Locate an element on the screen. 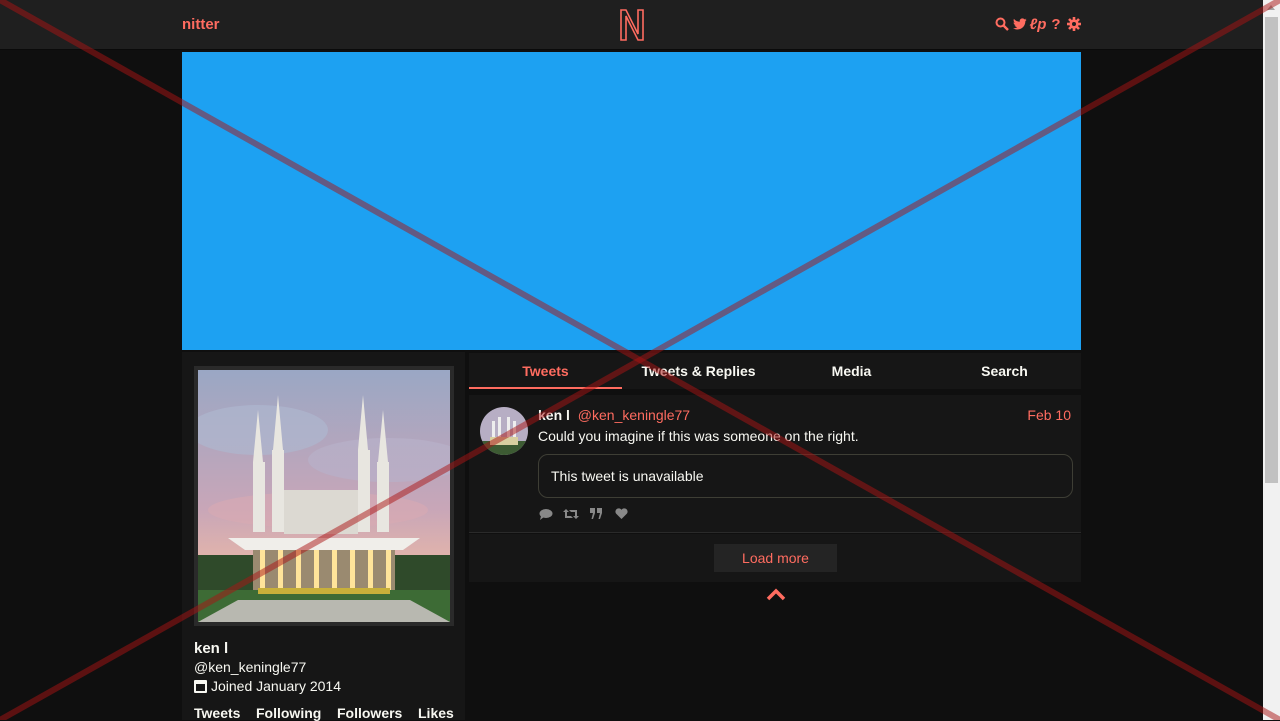 This screenshot has width=1280, height=721. tweet-fullname: ken l is located at coordinates (554, 415).